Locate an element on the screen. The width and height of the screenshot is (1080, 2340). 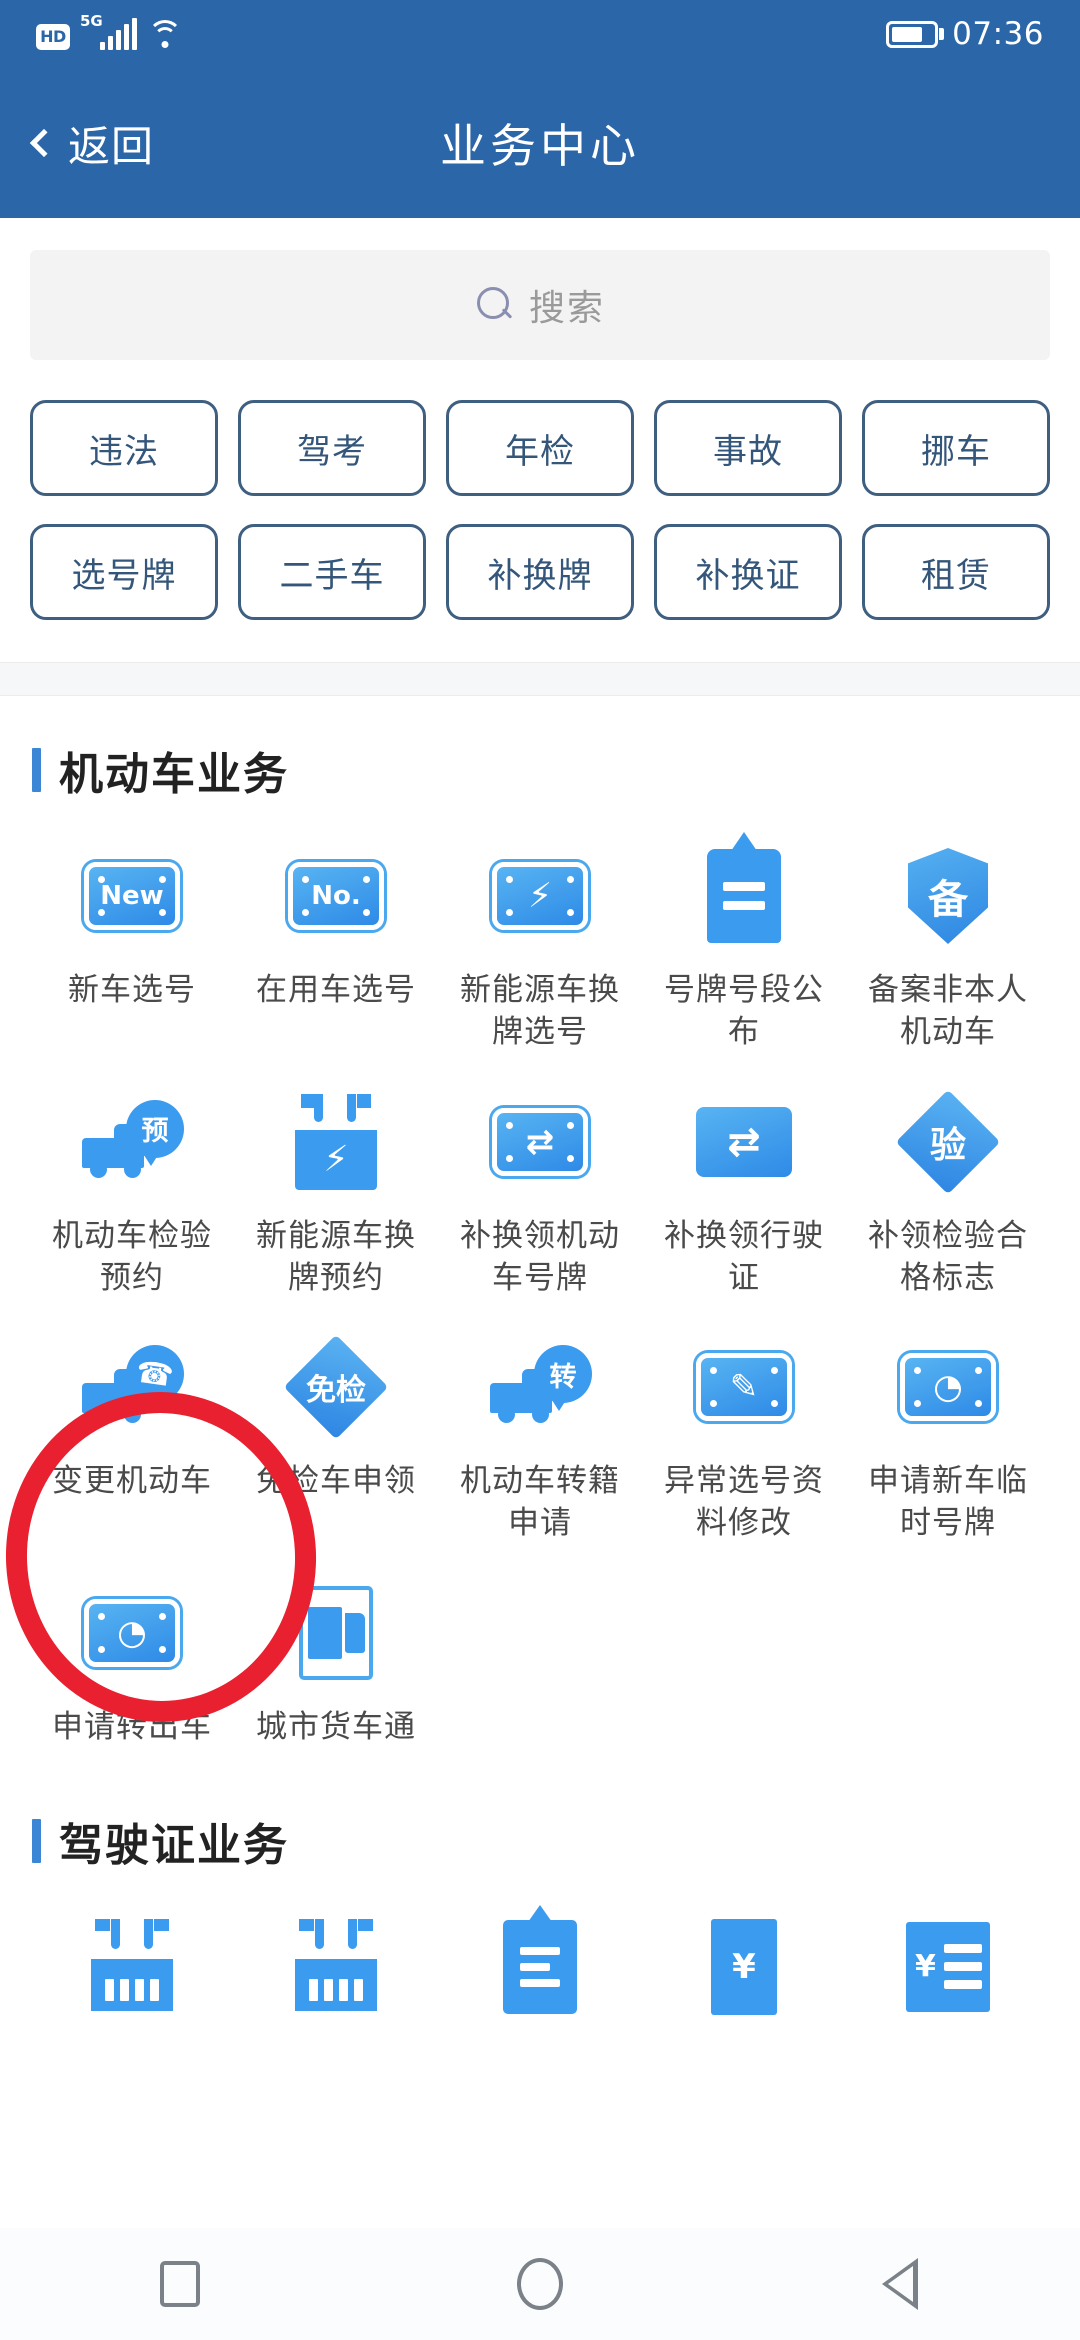
back-button: 返回 is located at coordinates (77, 143).